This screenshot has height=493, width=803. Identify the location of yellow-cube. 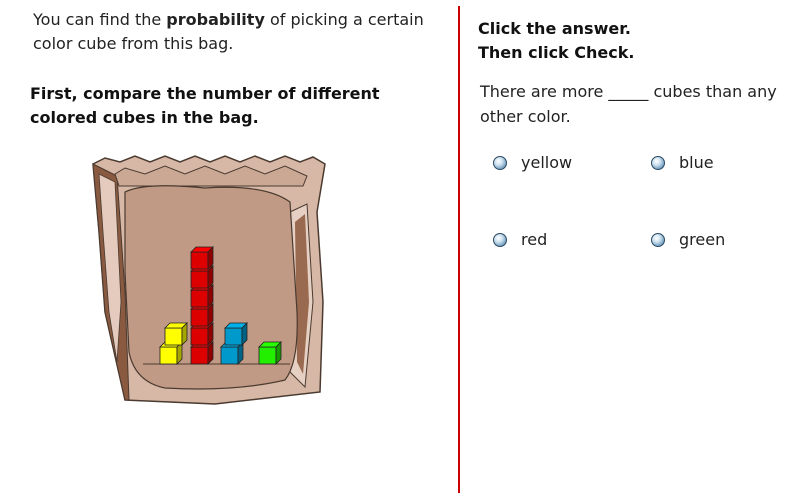
(176, 334).